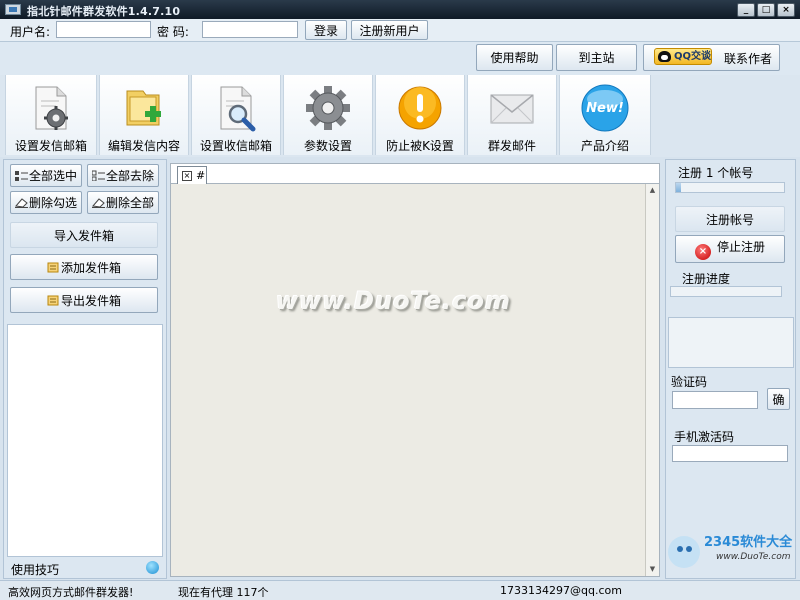  Describe the element at coordinates (652, 569) in the screenshot. I see `scroll-down-icon: ▼` at that location.